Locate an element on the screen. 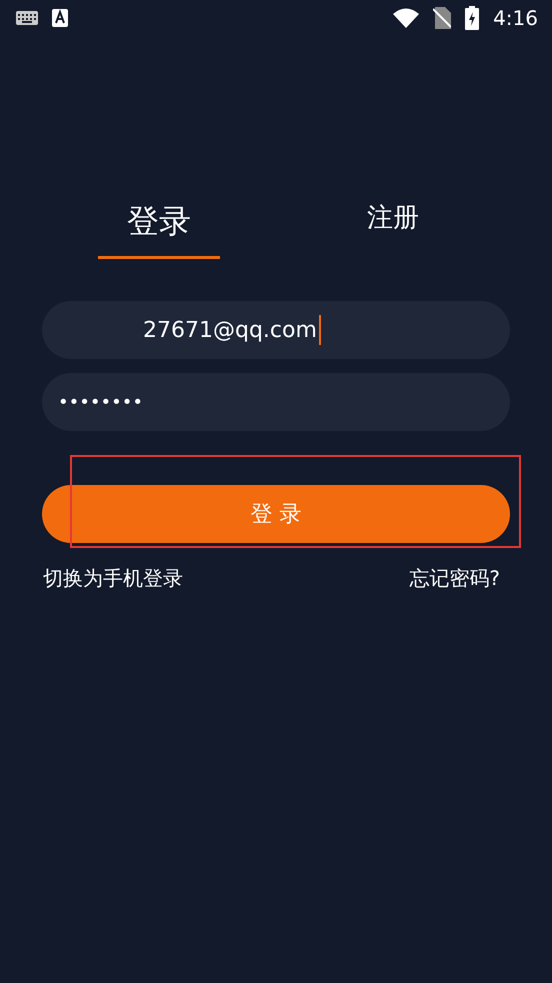 This screenshot has width=552, height=983. keyboard-icon is located at coordinates (27, 18).